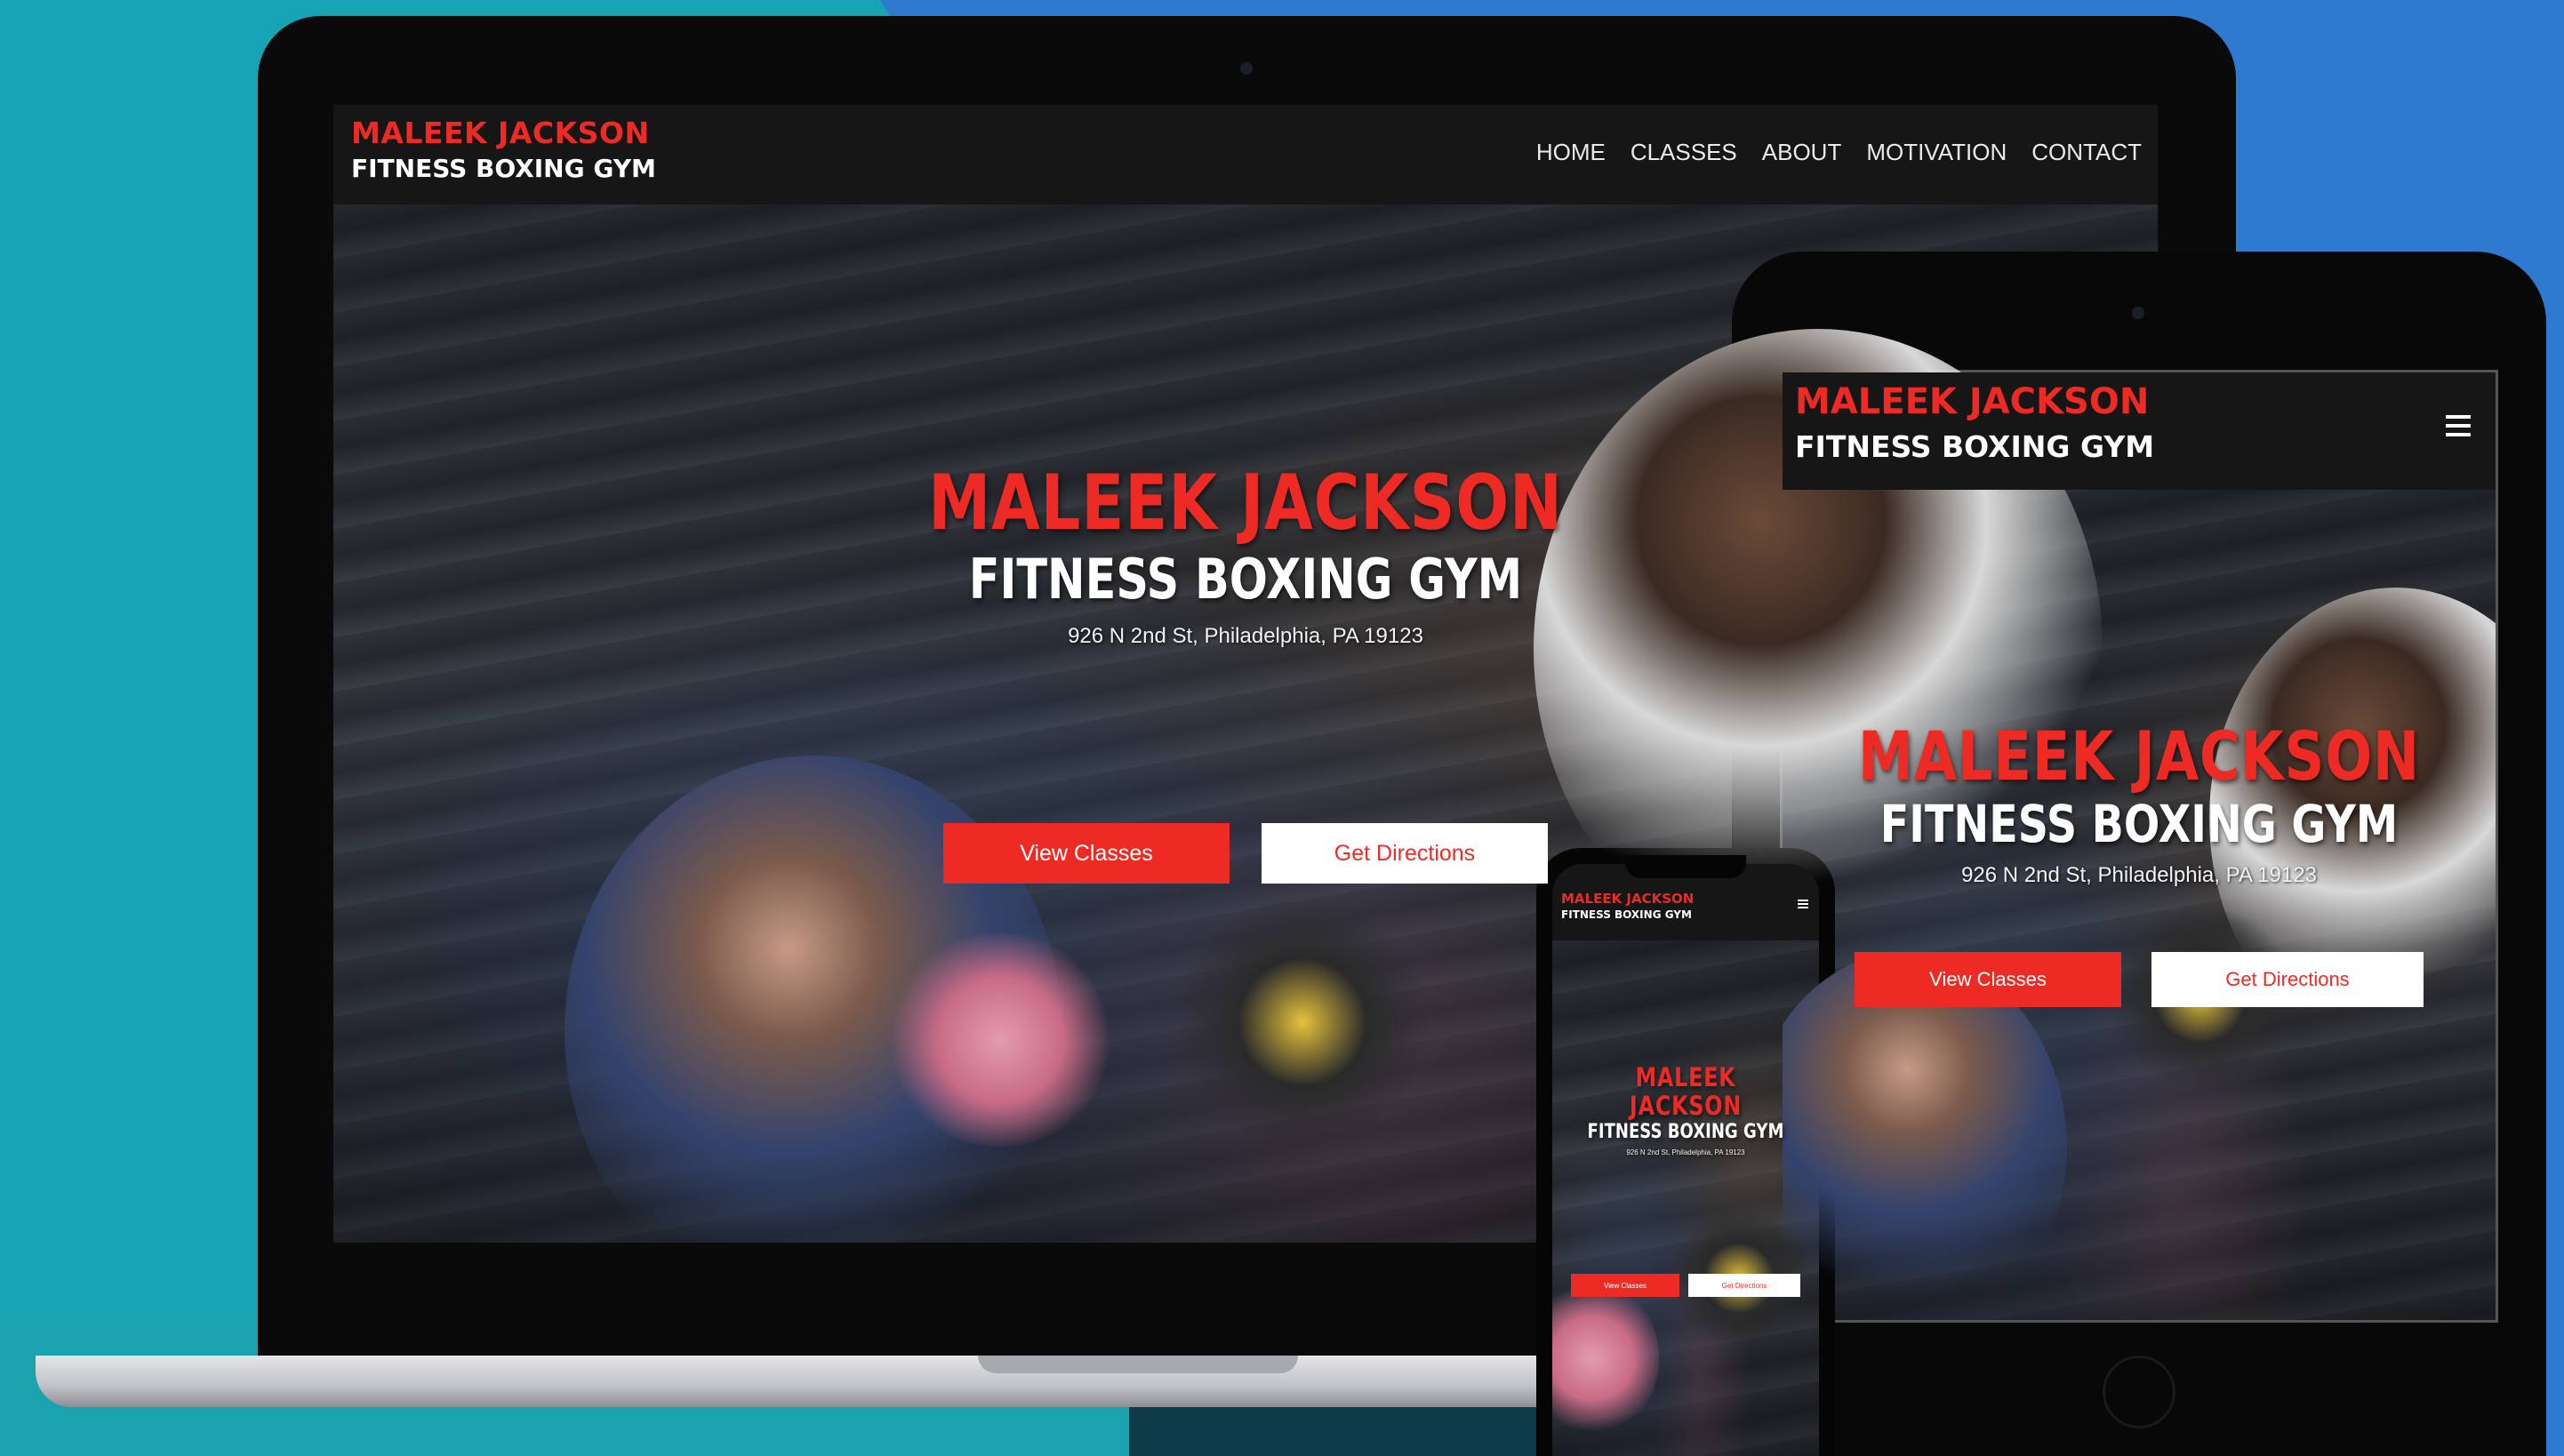 The width and height of the screenshot is (2564, 1456). Describe the element at coordinates (1605, 1358) in the screenshot. I see `phone-hero-photo-pink-gloves` at that location.